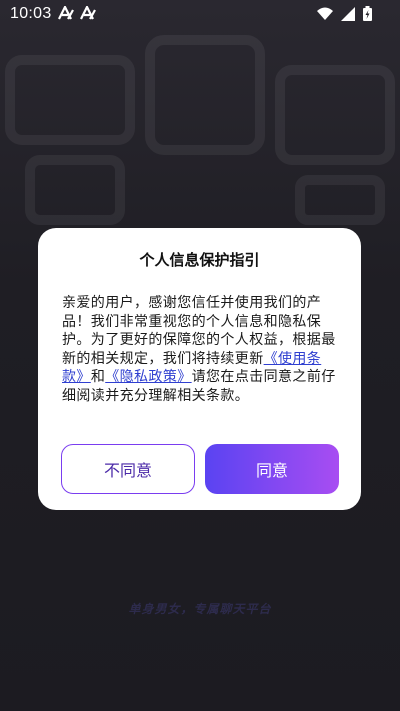 The height and width of the screenshot is (711, 400). What do you see at coordinates (128, 469) in the screenshot?
I see `disagree-button: 不同意` at bounding box center [128, 469].